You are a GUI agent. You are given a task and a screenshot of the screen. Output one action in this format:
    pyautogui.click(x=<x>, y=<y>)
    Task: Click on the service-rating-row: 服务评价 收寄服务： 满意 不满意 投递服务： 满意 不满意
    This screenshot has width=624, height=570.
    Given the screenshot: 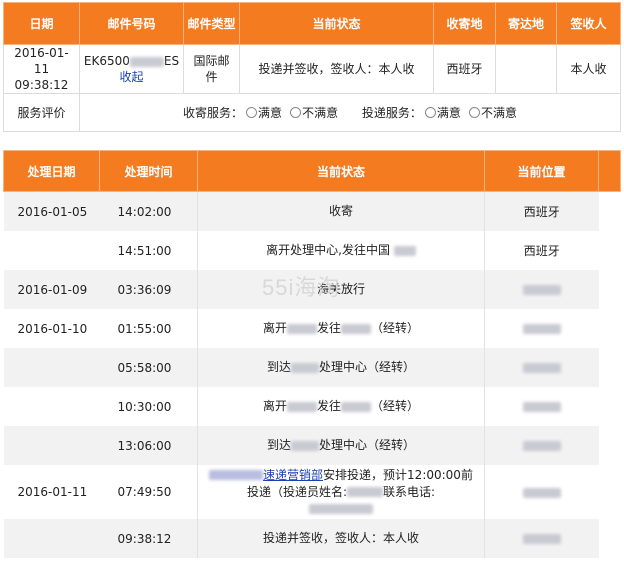 What is the action you would take?
    pyautogui.click(x=312, y=112)
    